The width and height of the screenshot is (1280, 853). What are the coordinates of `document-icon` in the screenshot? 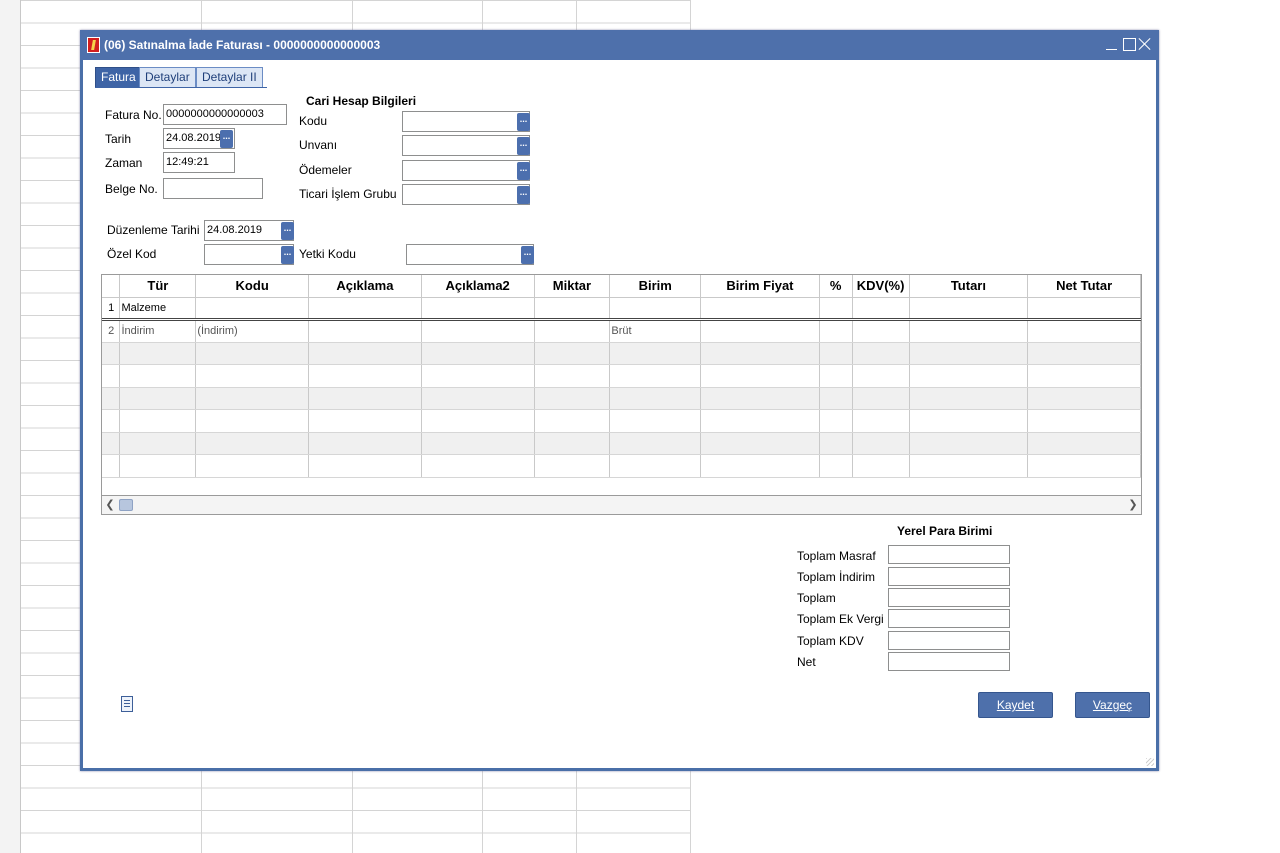 It's located at (127, 704).